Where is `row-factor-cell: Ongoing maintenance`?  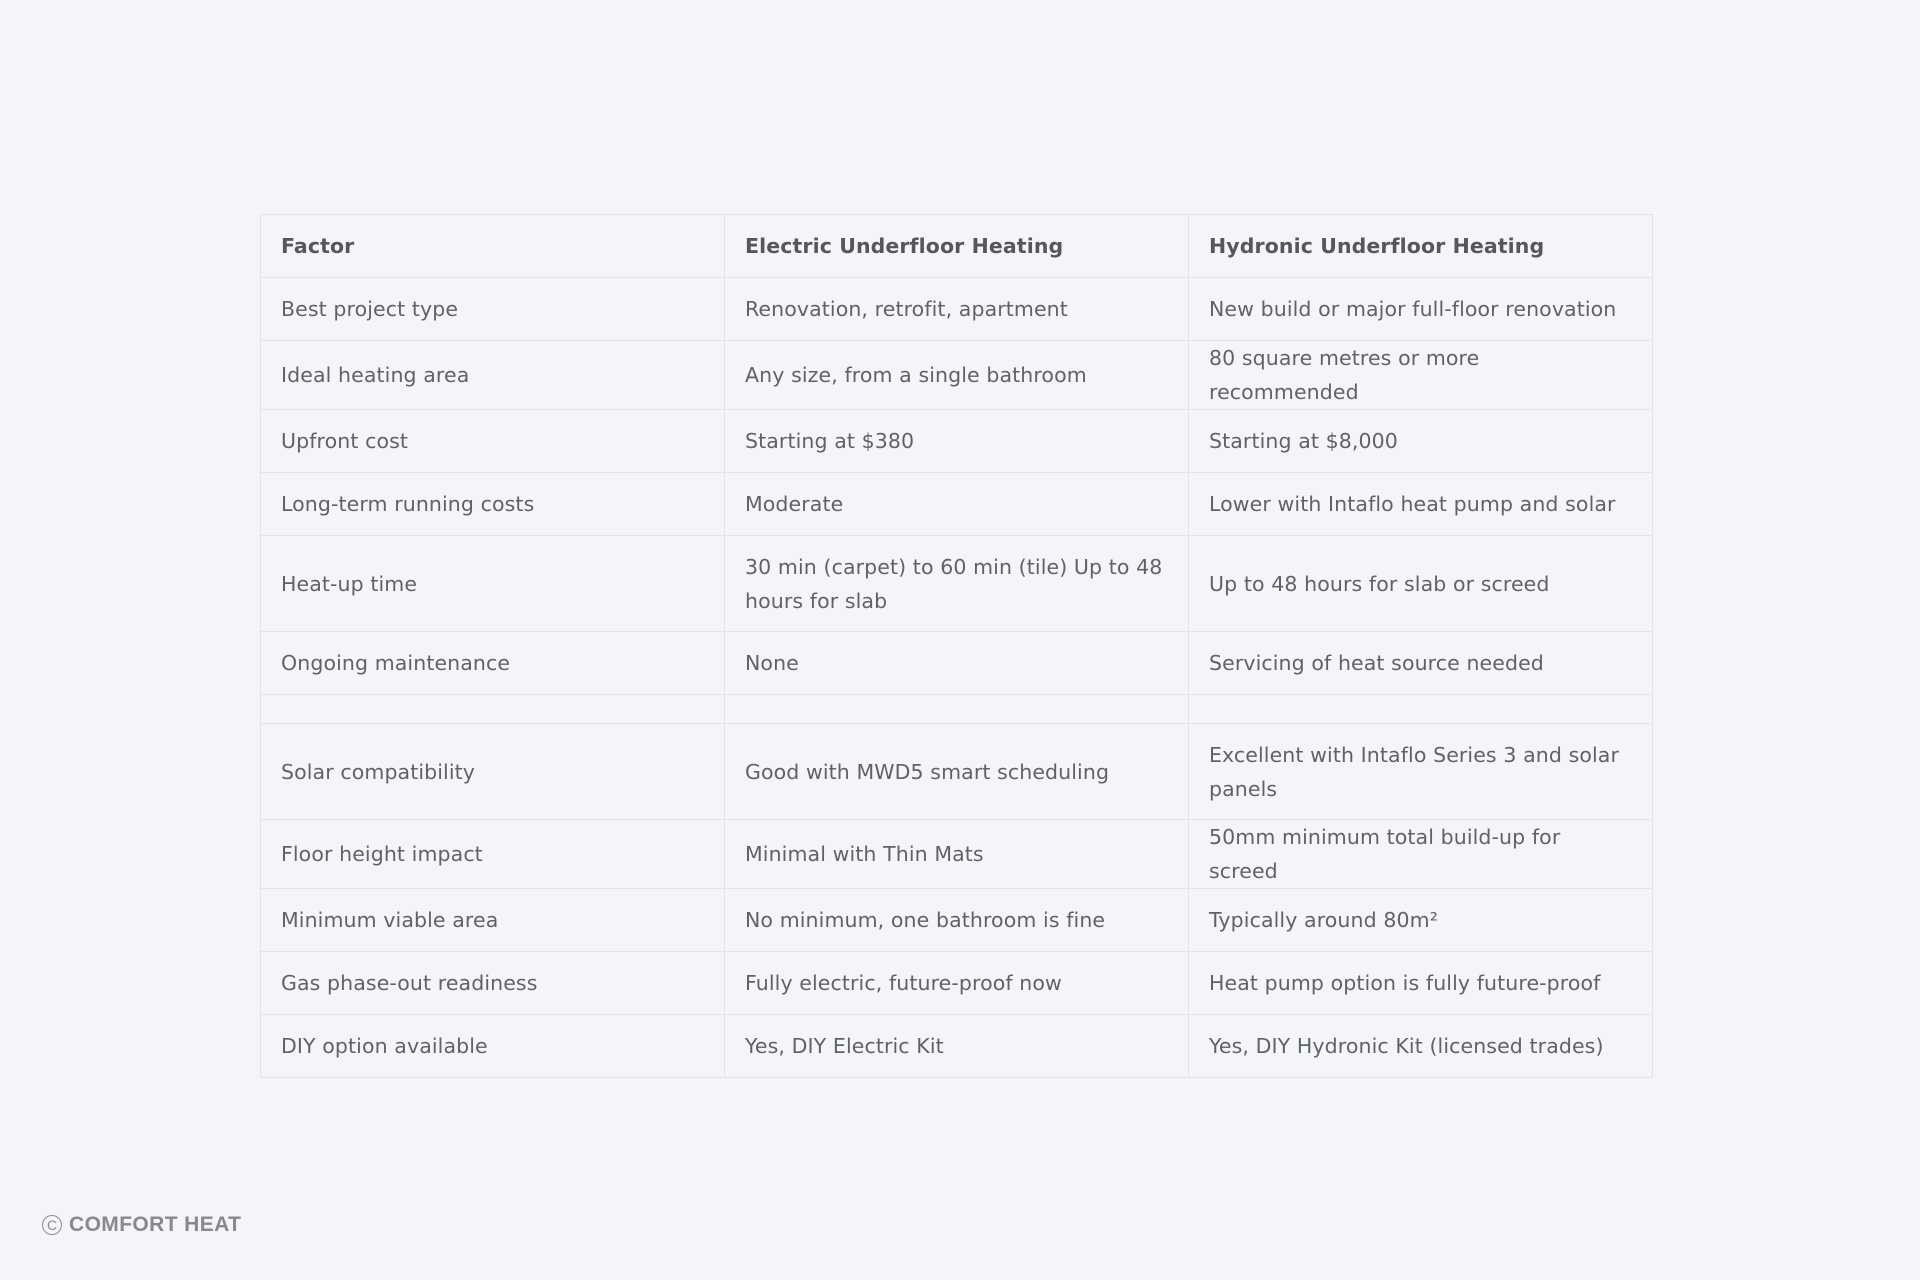 row-factor-cell: Ongoing maintenance is located at coordinates (492, 663).